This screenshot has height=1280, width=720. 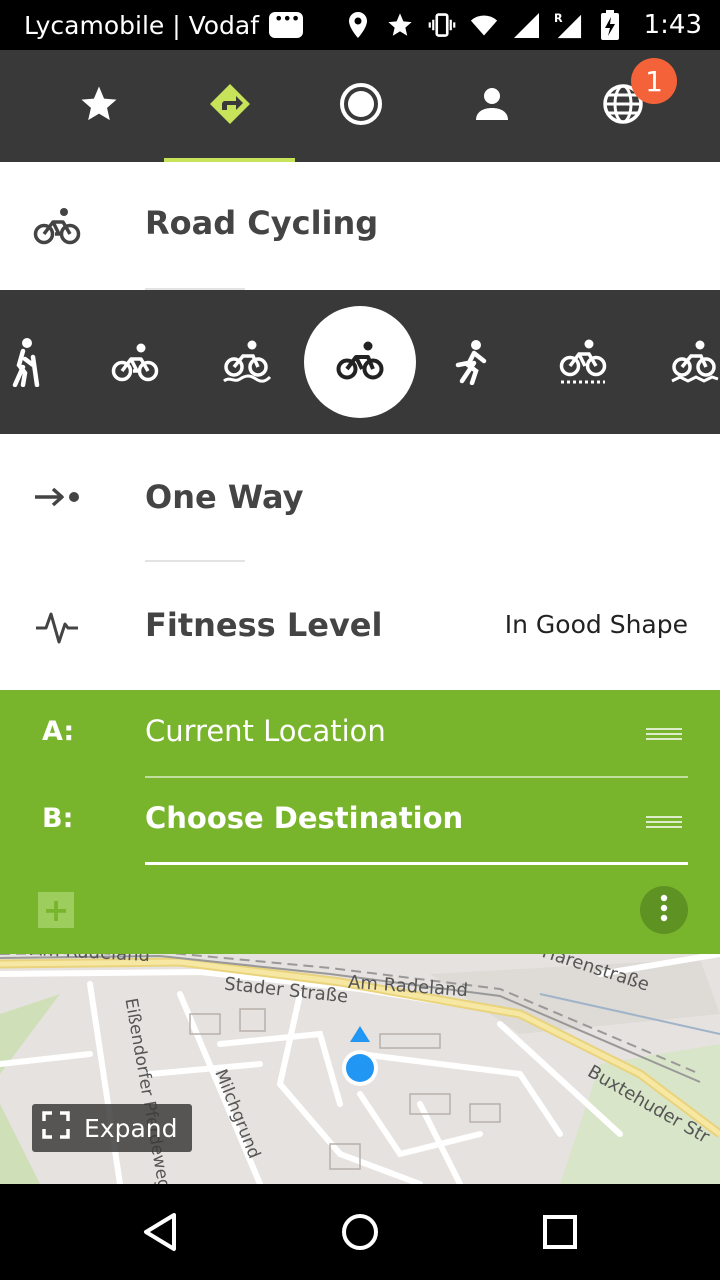 I want to click on wifi-icon, so click(x=484, y=25).